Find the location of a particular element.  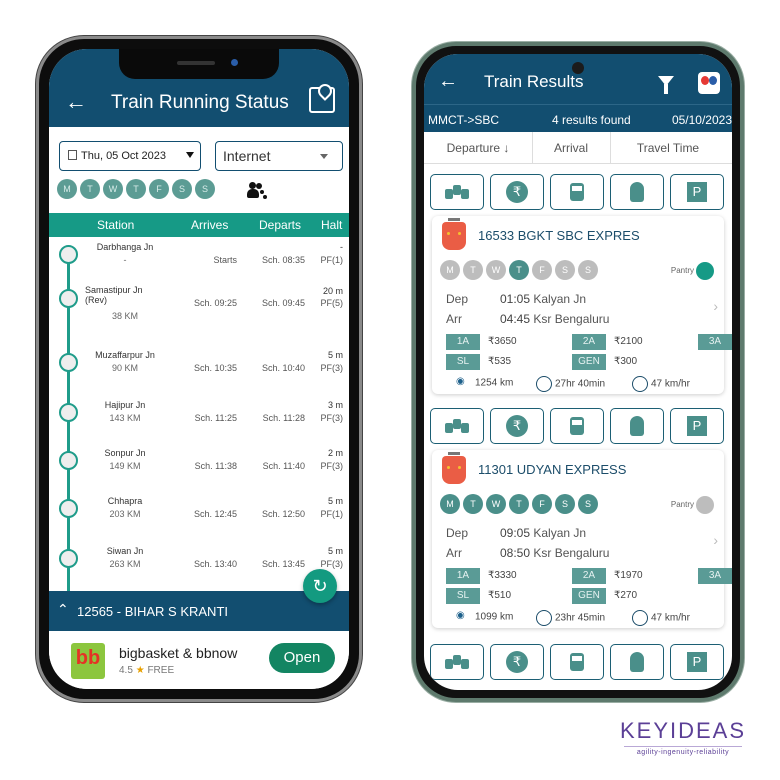

date-value: Thu, 05 Oct 2023 is located at coordinates (123, 156).